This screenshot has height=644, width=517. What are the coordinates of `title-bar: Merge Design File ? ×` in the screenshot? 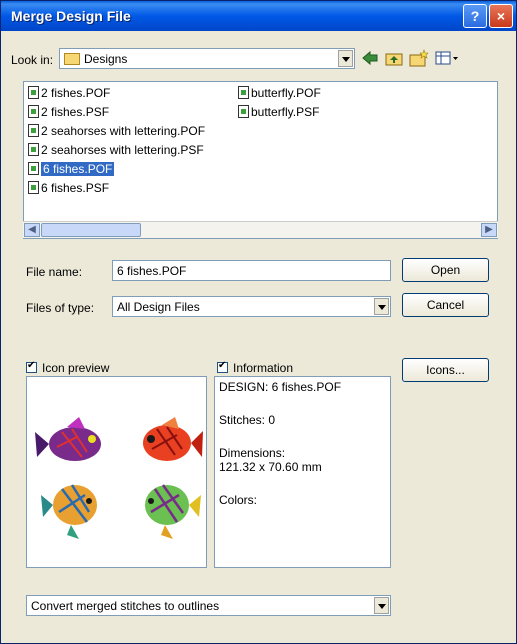 It's located at (258, 16).